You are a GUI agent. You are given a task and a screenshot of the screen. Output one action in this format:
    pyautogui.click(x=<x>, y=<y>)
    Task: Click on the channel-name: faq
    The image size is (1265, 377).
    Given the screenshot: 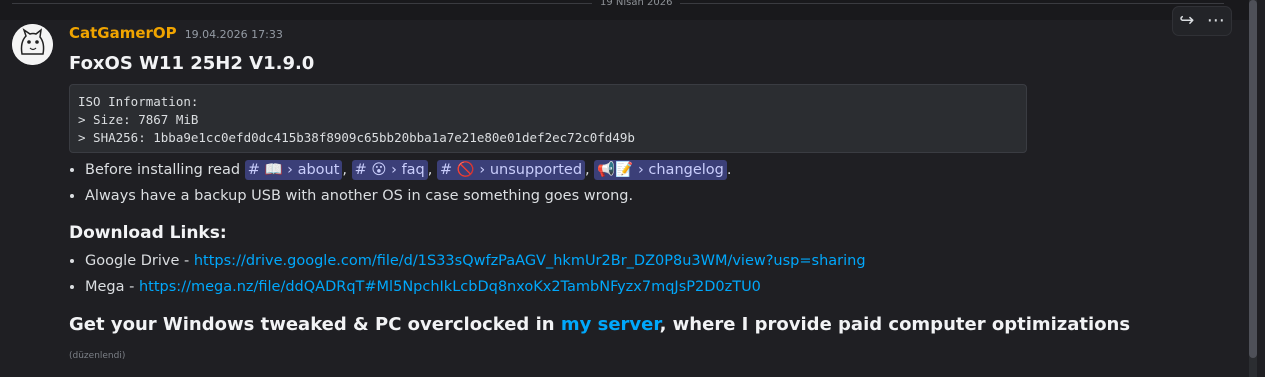 What is the action you would take?
    pyautogui.click(x=413, y=170)
    